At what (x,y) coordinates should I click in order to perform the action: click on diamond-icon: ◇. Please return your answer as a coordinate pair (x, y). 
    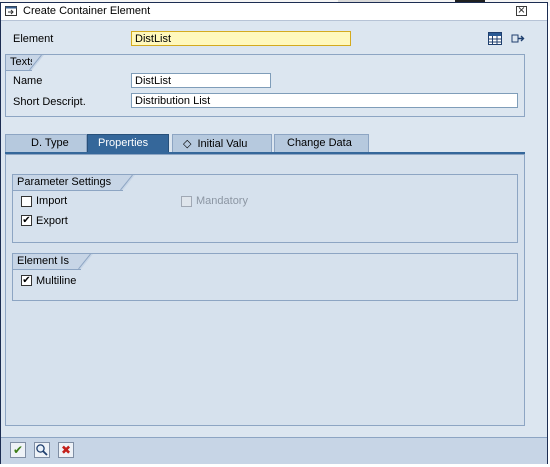
    Looking at the image, I should click on (187, 143).